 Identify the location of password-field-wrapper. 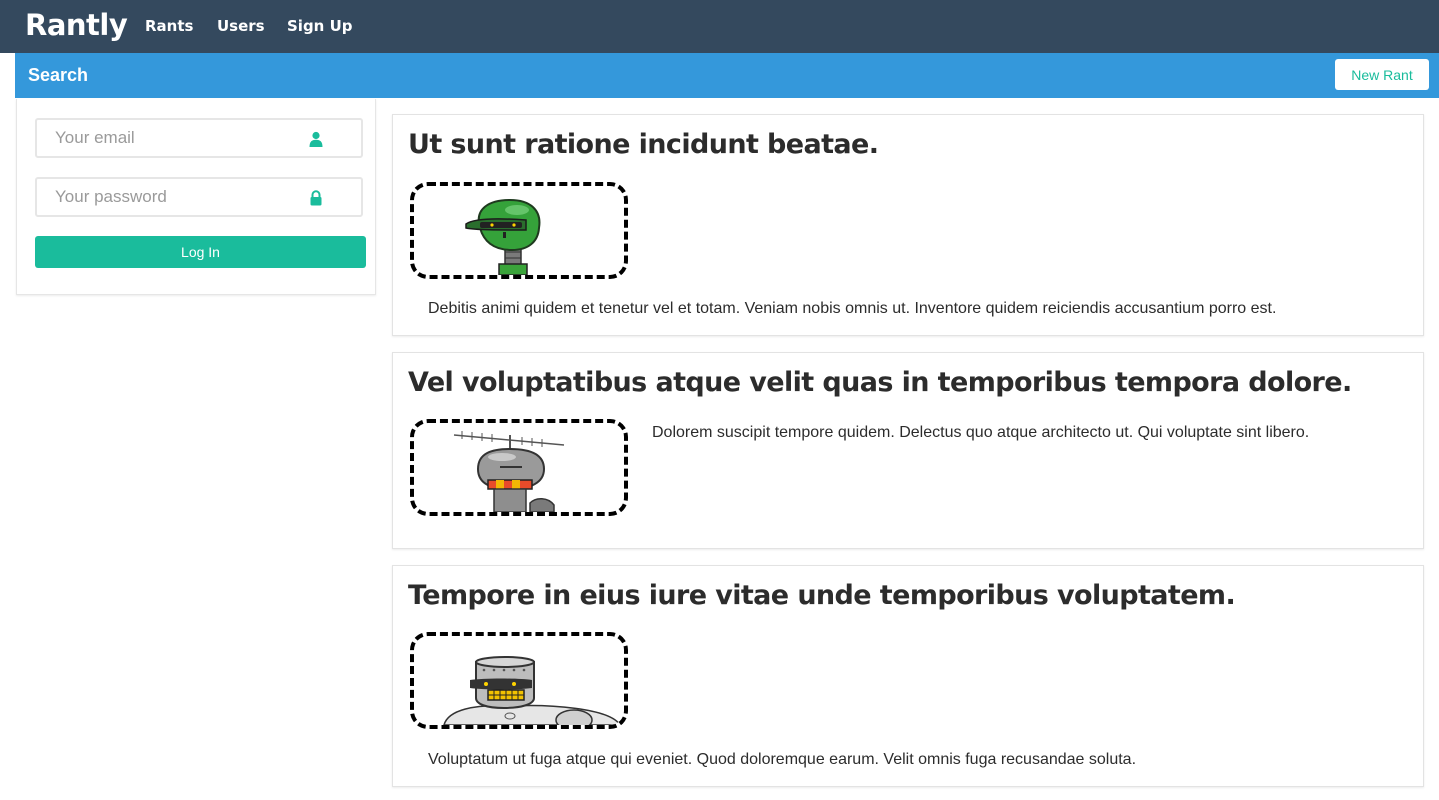
(199, 197).